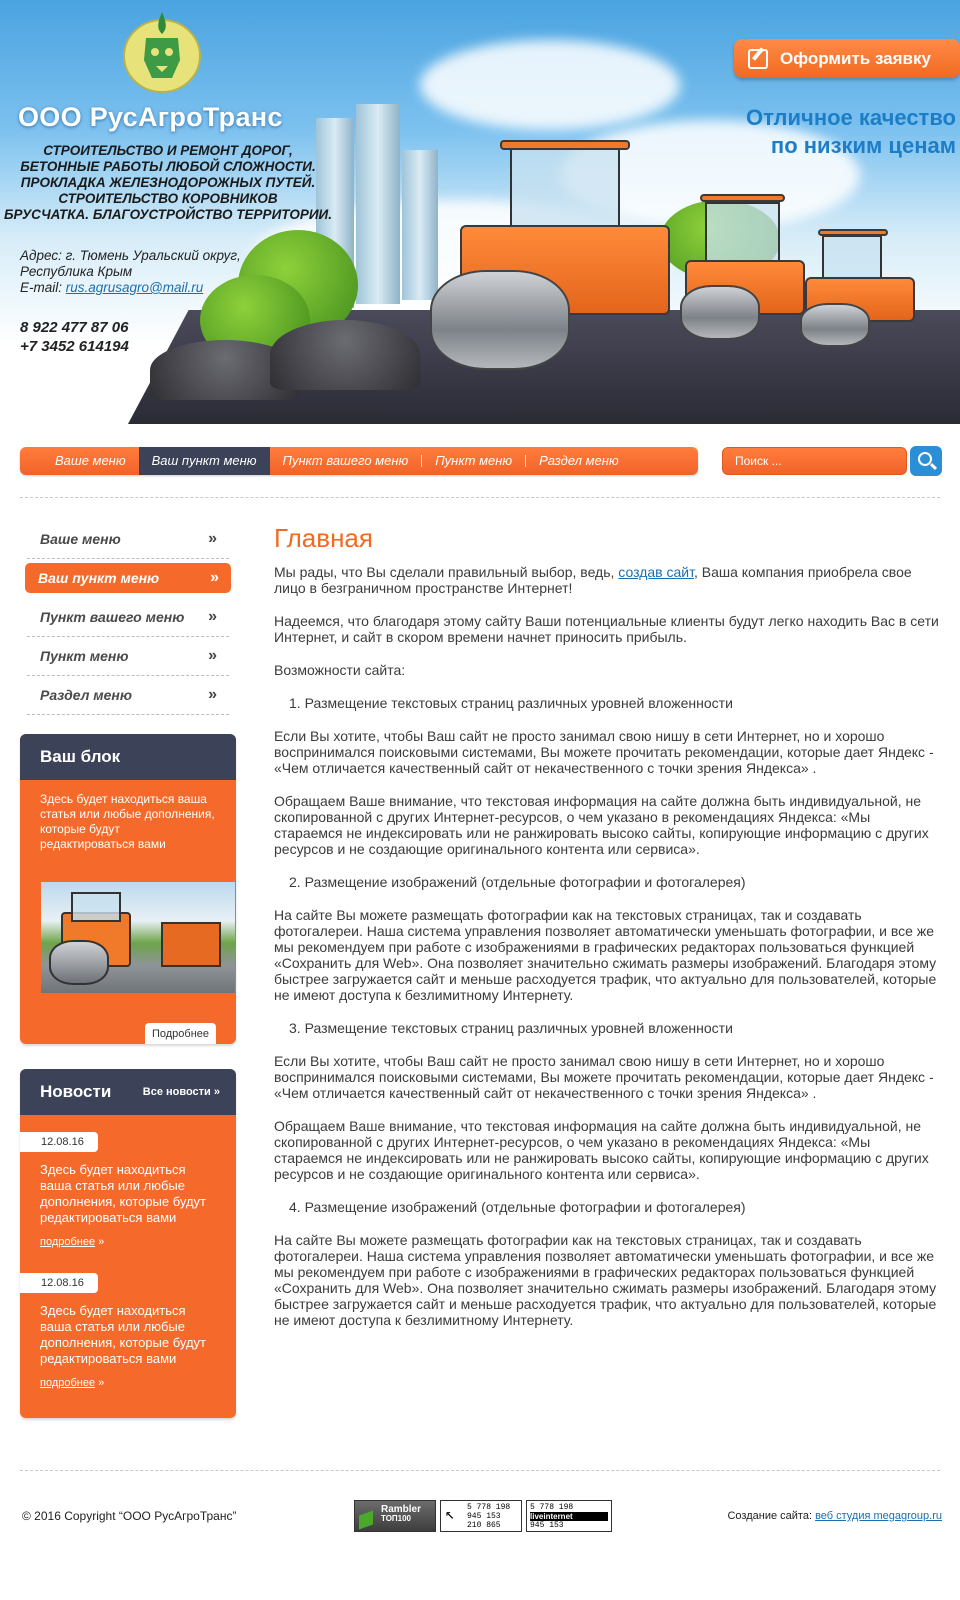 This screenshot has height=1600, width=960. I want to click on sidebar-item-item-of-your-menu: Пункт вашего меню», so click(128, 617).